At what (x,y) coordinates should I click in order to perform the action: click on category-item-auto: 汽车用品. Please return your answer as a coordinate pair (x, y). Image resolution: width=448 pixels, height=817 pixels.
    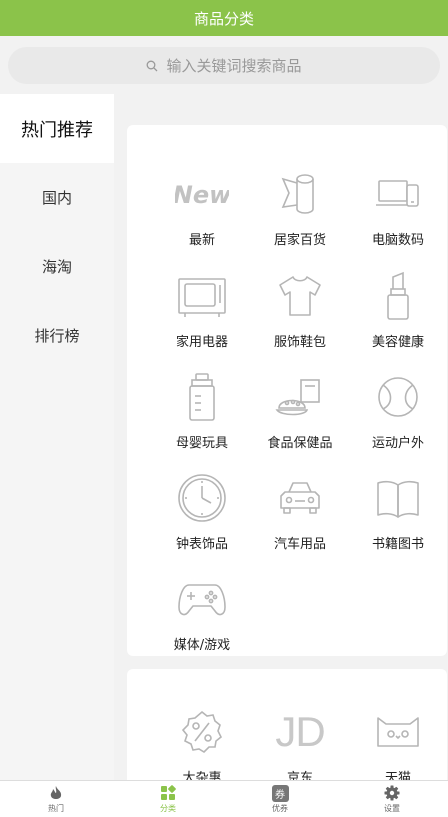
    Looking at the image, I should click on (300, 507).